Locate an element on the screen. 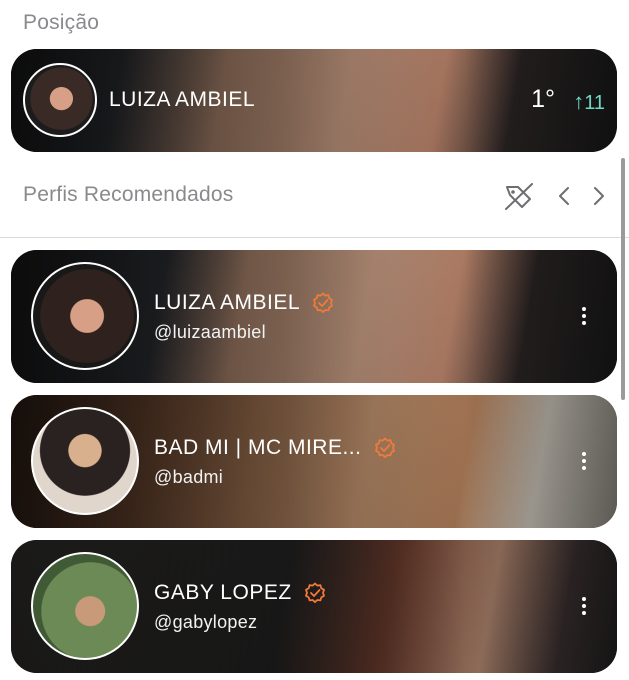  tag-off-icon is located at coordinates (519, 196).